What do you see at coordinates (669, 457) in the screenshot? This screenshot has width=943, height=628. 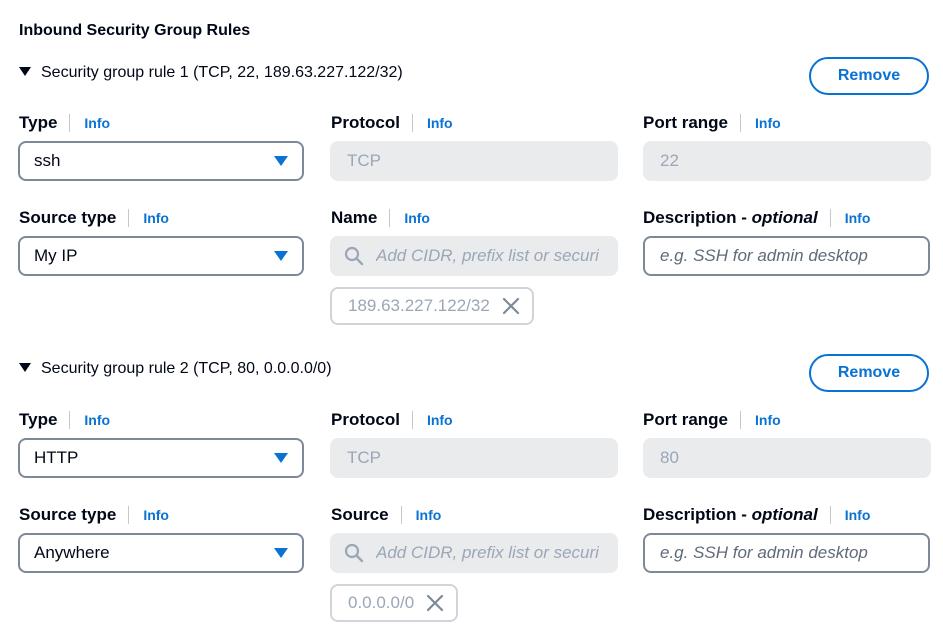 I see `port-range-value: 80` at bounding box center [669, 457].